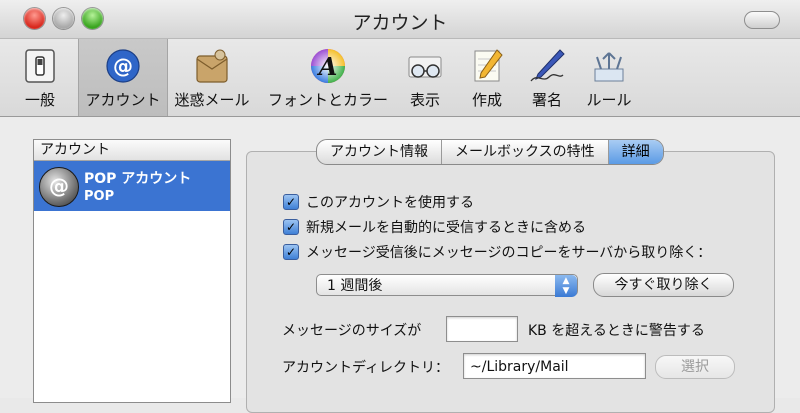 The width and height of the screenshot is (800, 413). What do you see at coordinates (366, 368) in the screenshot?
I see `account-directory-label: アカウントディレクトリ：` at bounding box center [366, 368].